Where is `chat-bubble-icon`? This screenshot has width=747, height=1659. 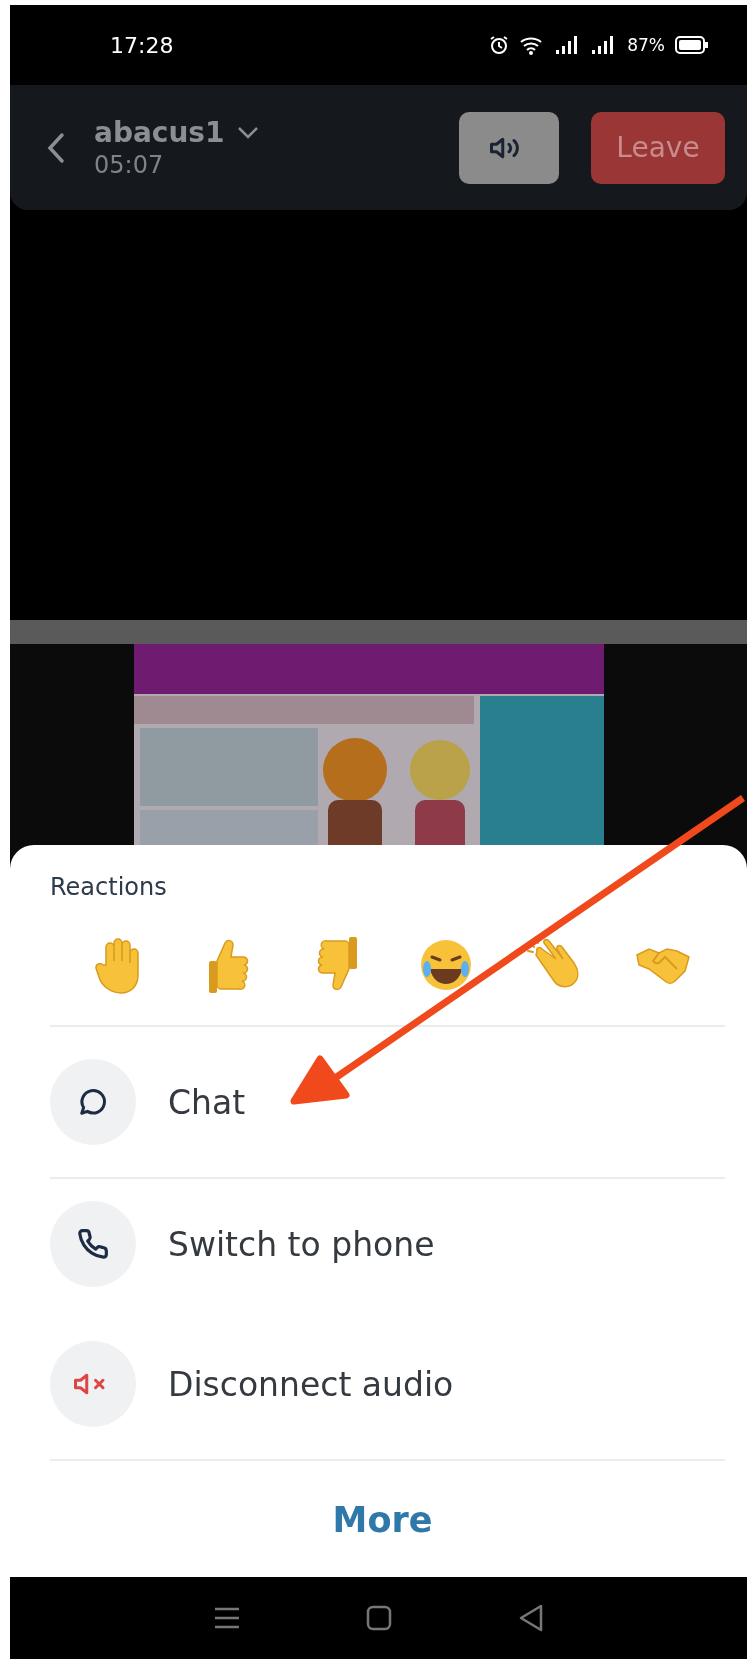 chat-bubble-icon is located at coordinates (93, 1102).